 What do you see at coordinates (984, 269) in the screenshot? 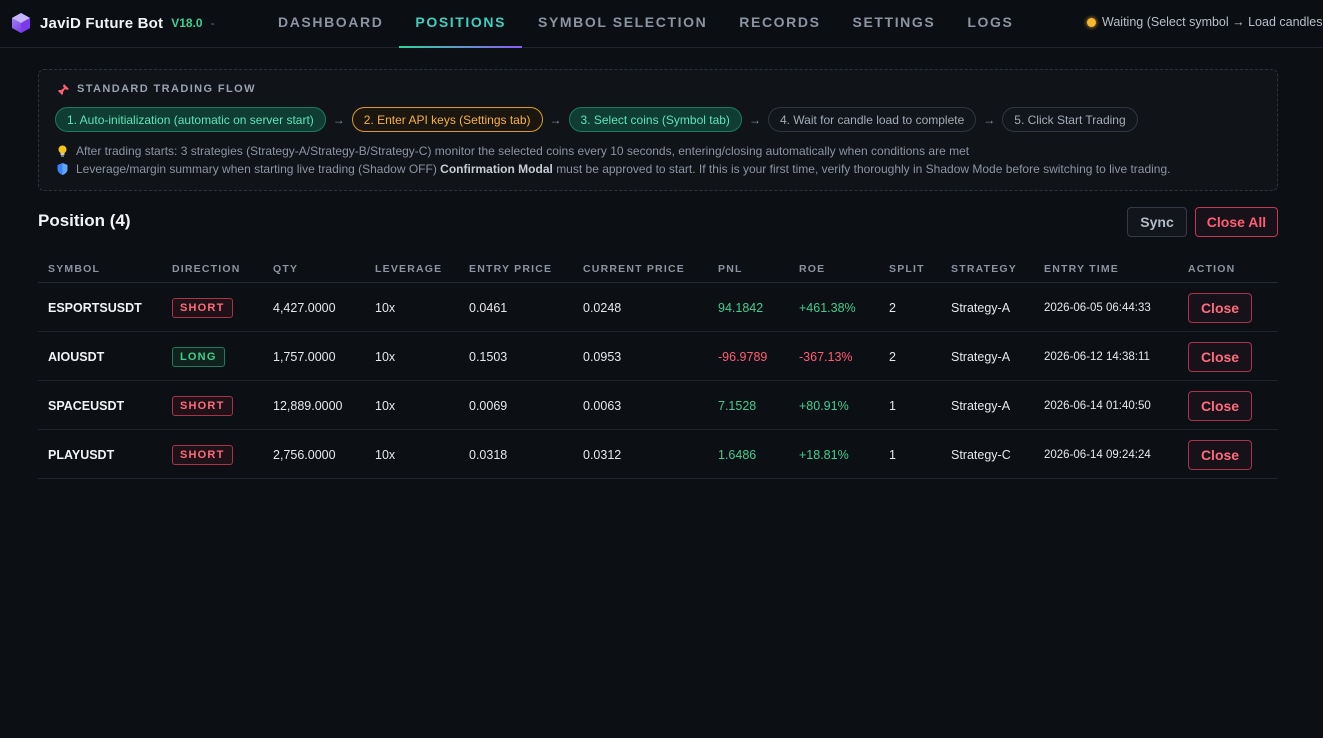
I see `col-strategy: STRATEGY` at bounding box center [984, 269].